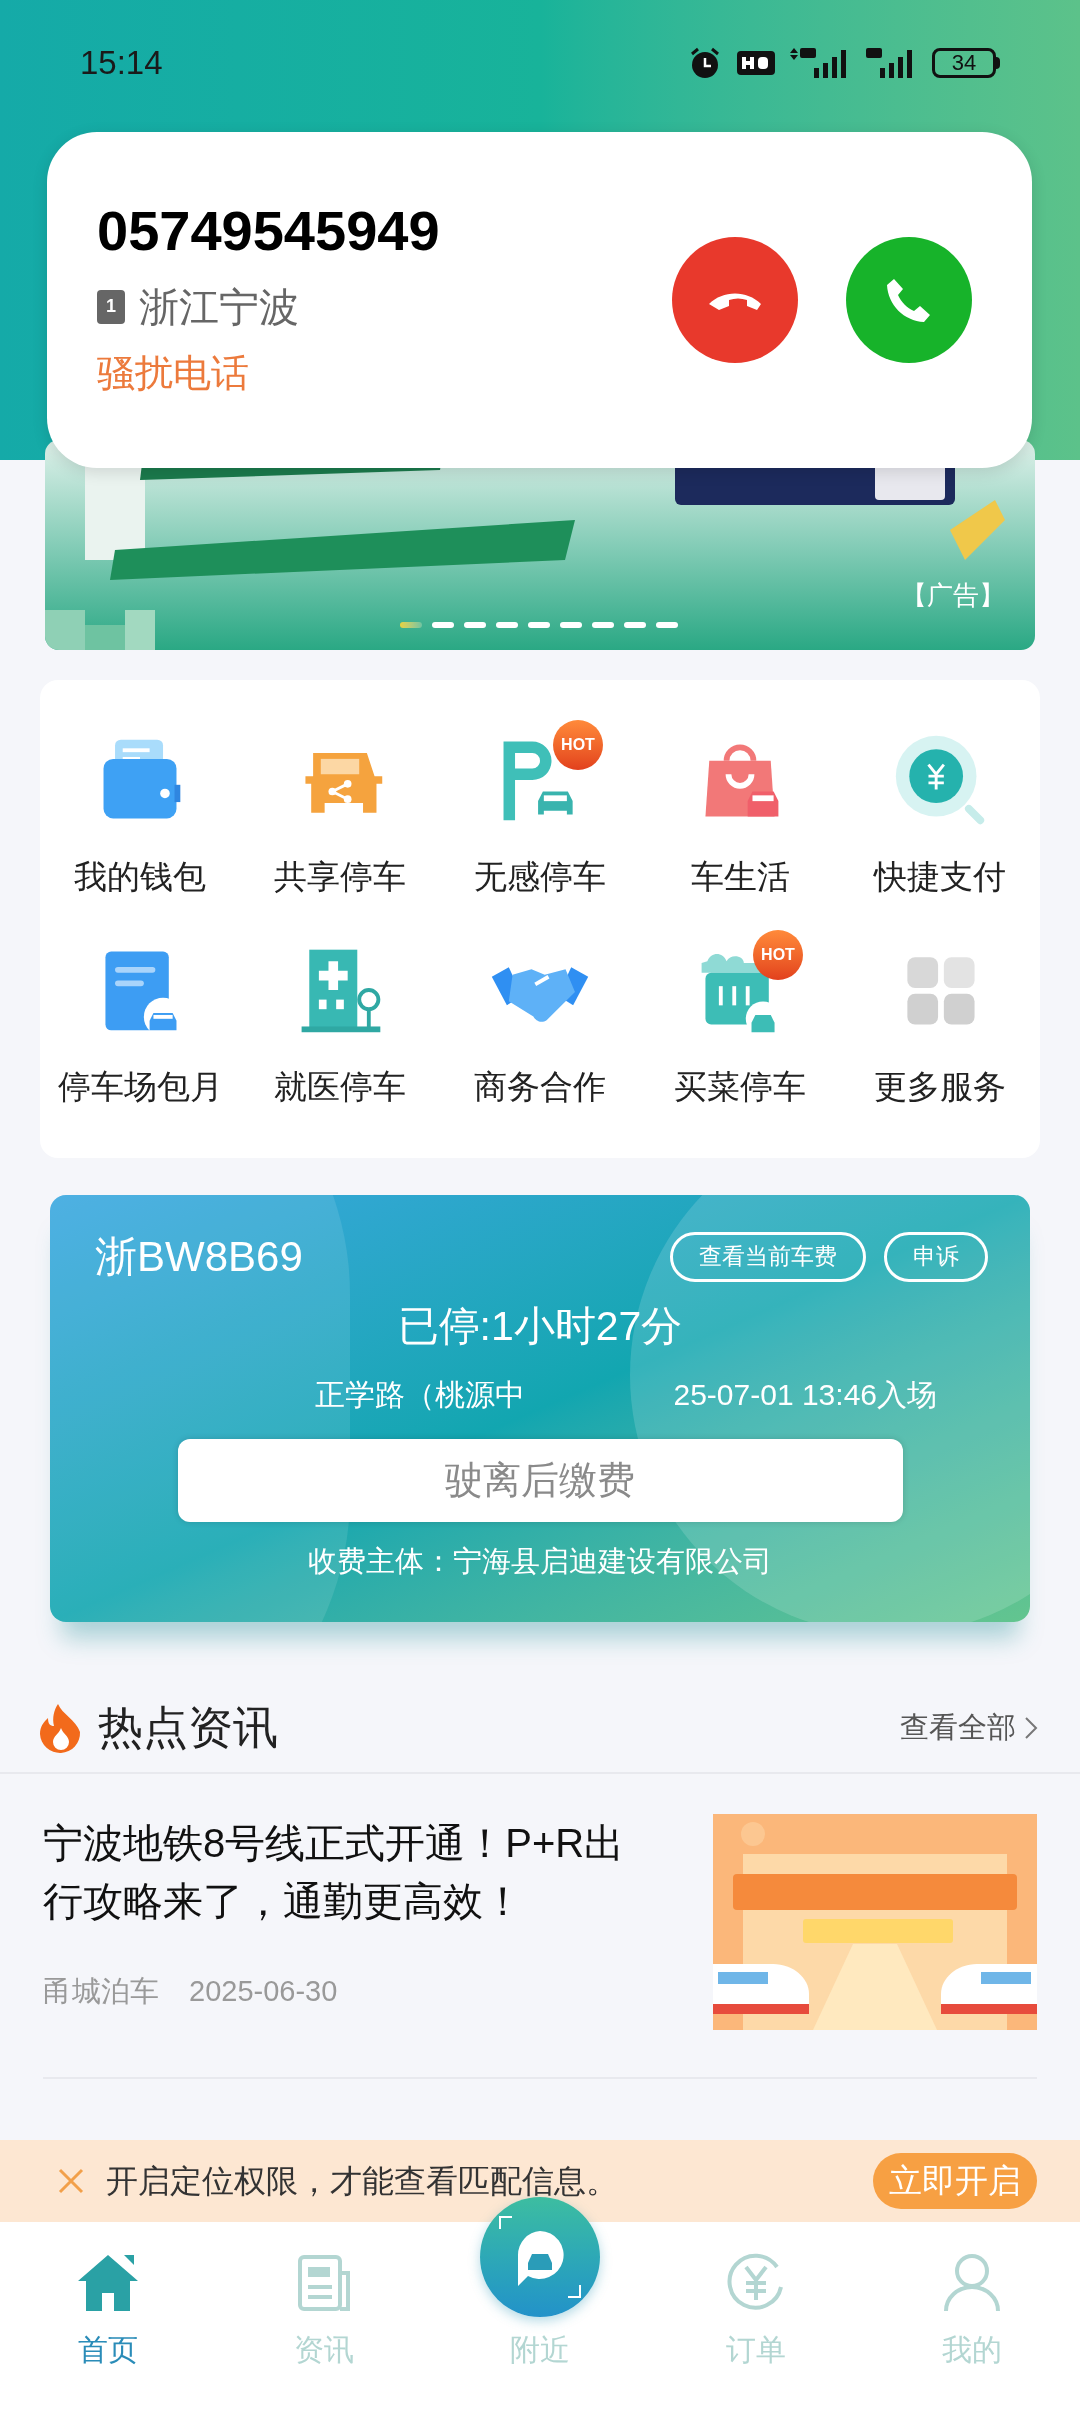  What do you see at coordinates (199, 1257) in the screenshot?
I see `license-plate: 浙BW8B69` at bounding box center [199, 1257].